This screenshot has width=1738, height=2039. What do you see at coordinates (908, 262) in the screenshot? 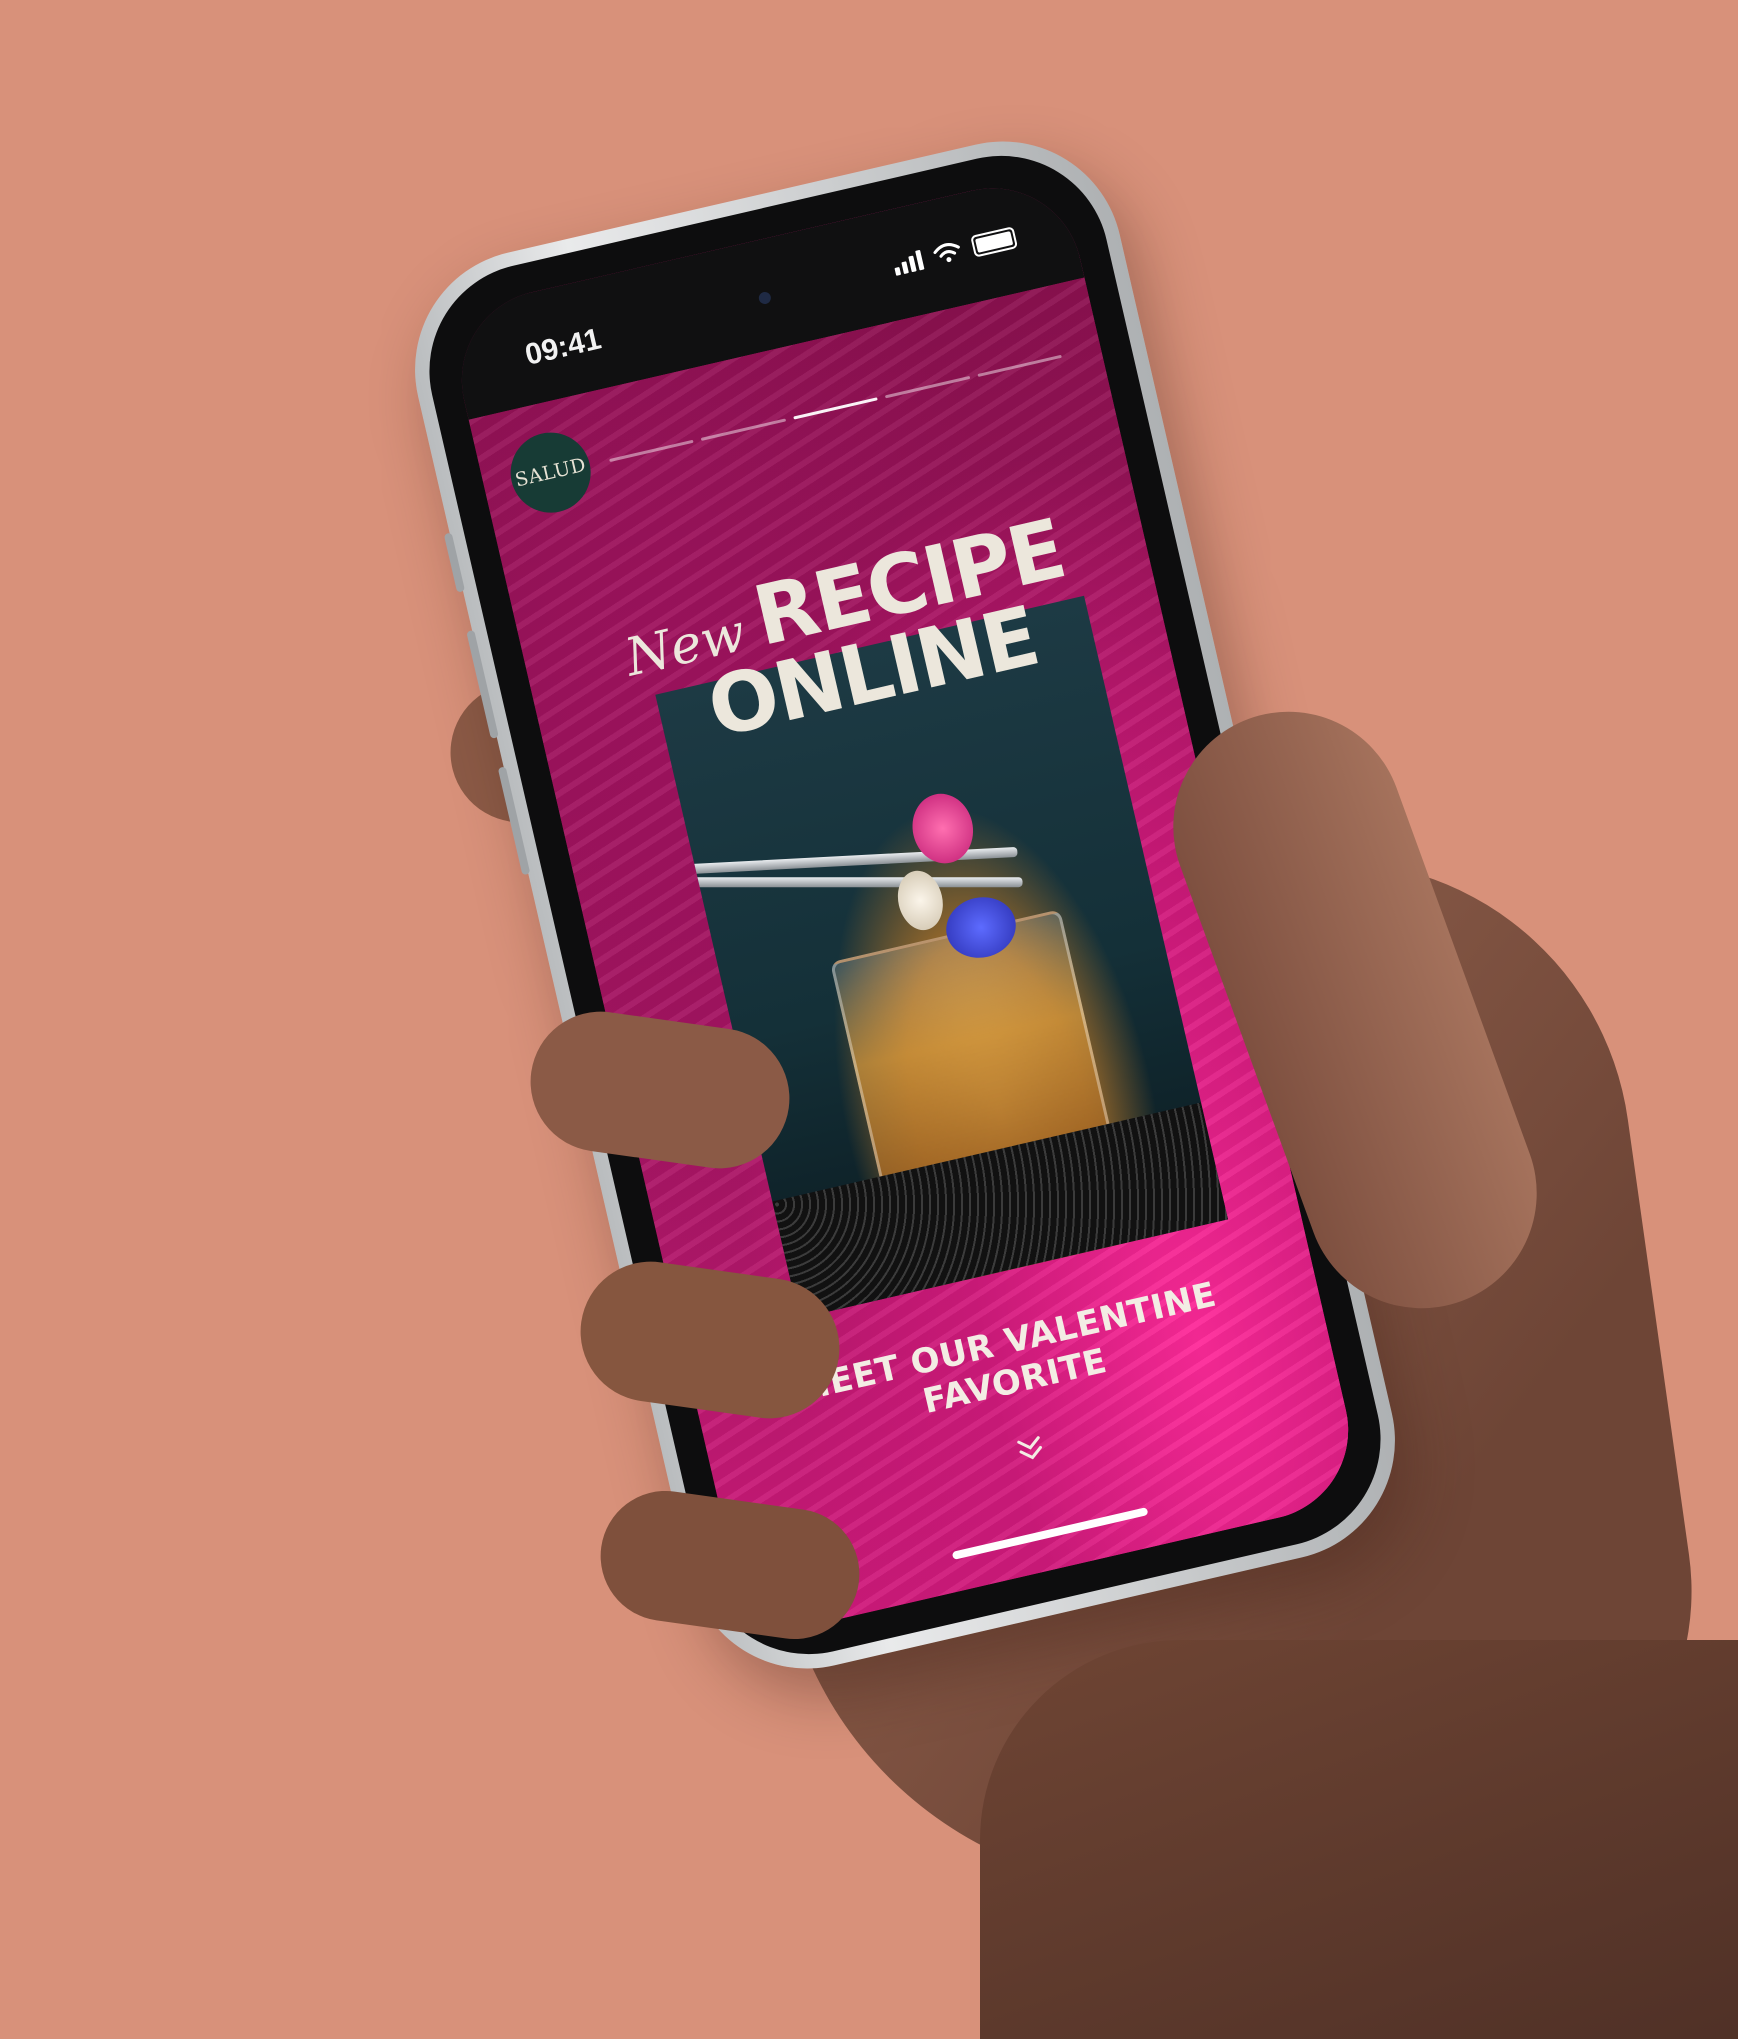
I see `signal-icon` at bounding box center [908, 262].